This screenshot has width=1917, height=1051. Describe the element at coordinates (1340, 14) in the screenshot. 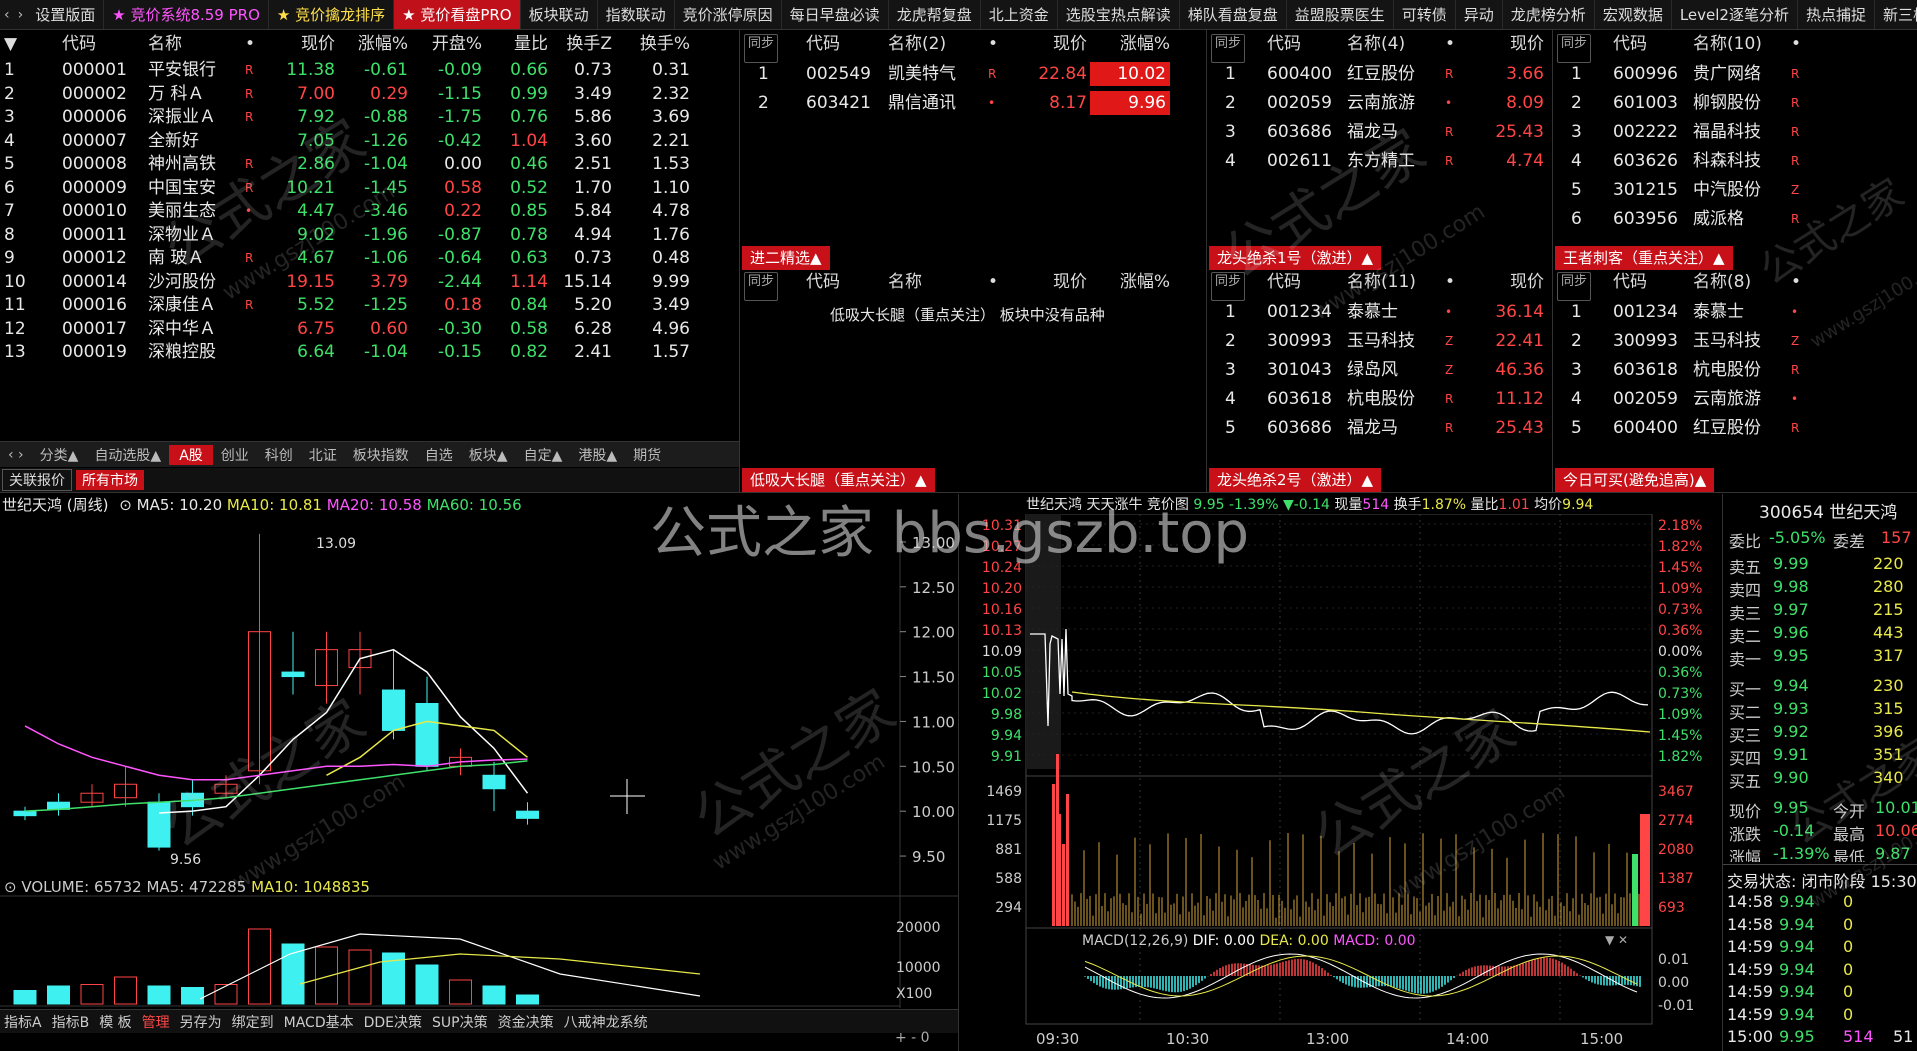

I see `top-tab-12: 益盟股票医生` at that location.